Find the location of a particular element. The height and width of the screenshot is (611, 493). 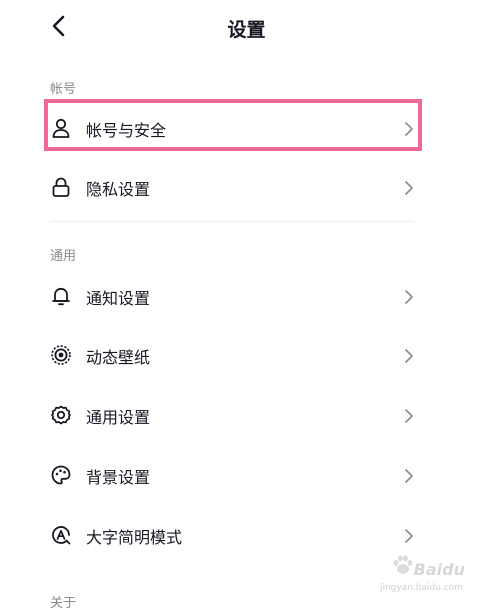

menu-item-privacy: 隐私设置 is located at coordinates (234, 188).